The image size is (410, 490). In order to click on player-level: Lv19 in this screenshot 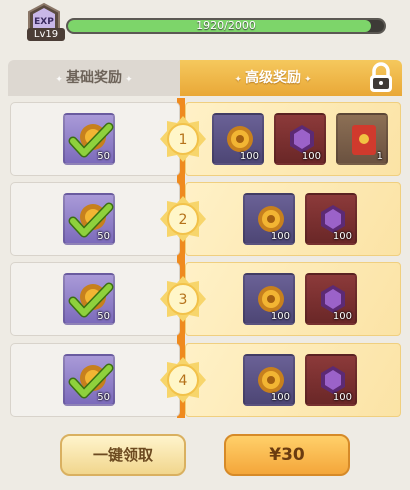, I will do `click(46, 34)`.